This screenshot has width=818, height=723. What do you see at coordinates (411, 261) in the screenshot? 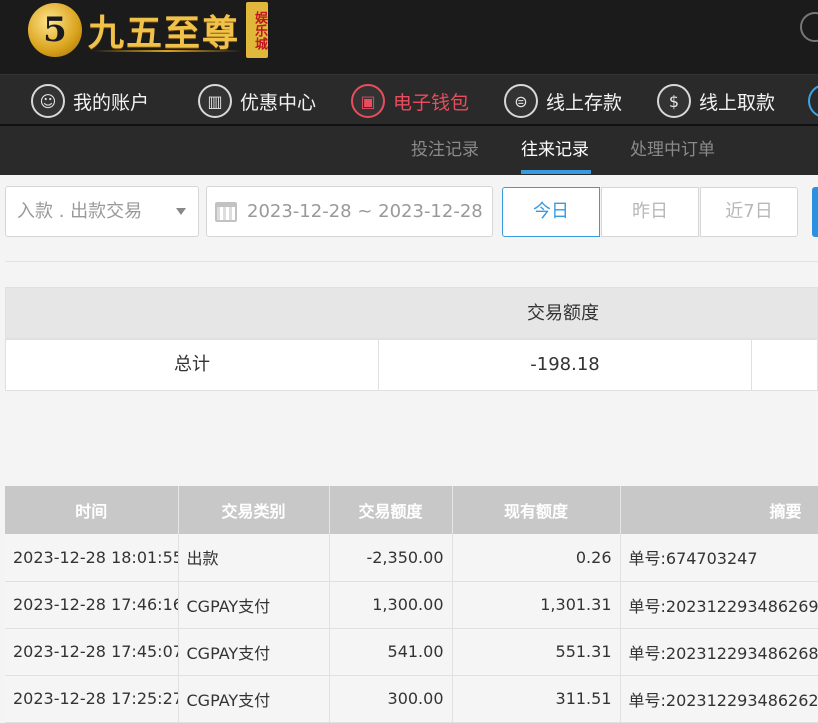
I see `divider` at bounding box center [411, 261].